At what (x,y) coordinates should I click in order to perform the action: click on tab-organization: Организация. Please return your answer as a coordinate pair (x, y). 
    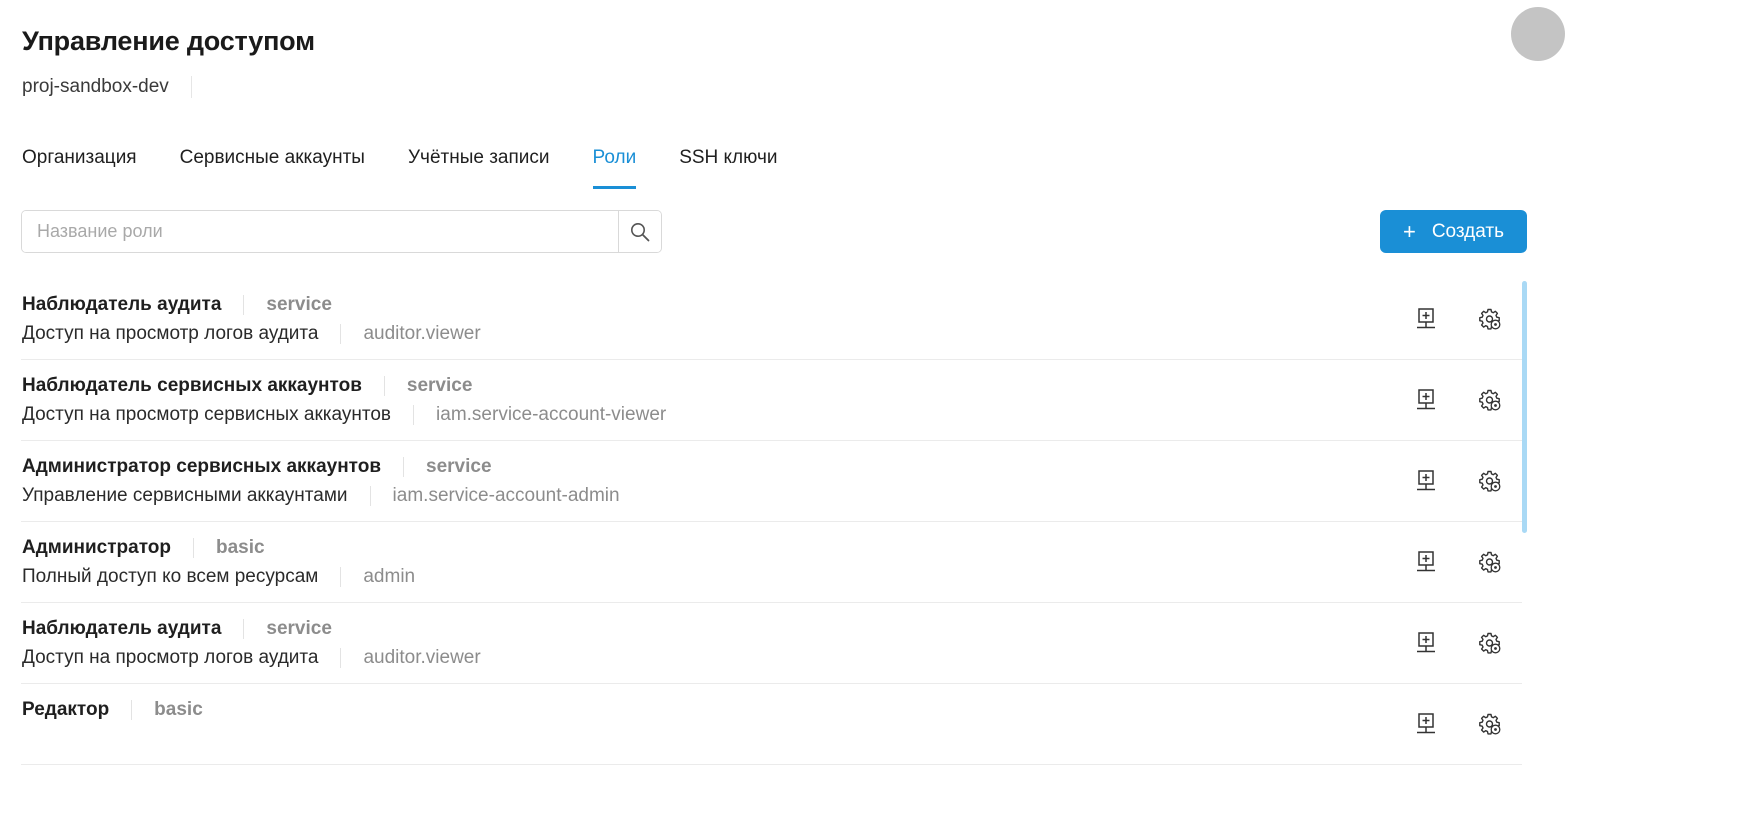
    Looking at the image, I should click on (79, 164).